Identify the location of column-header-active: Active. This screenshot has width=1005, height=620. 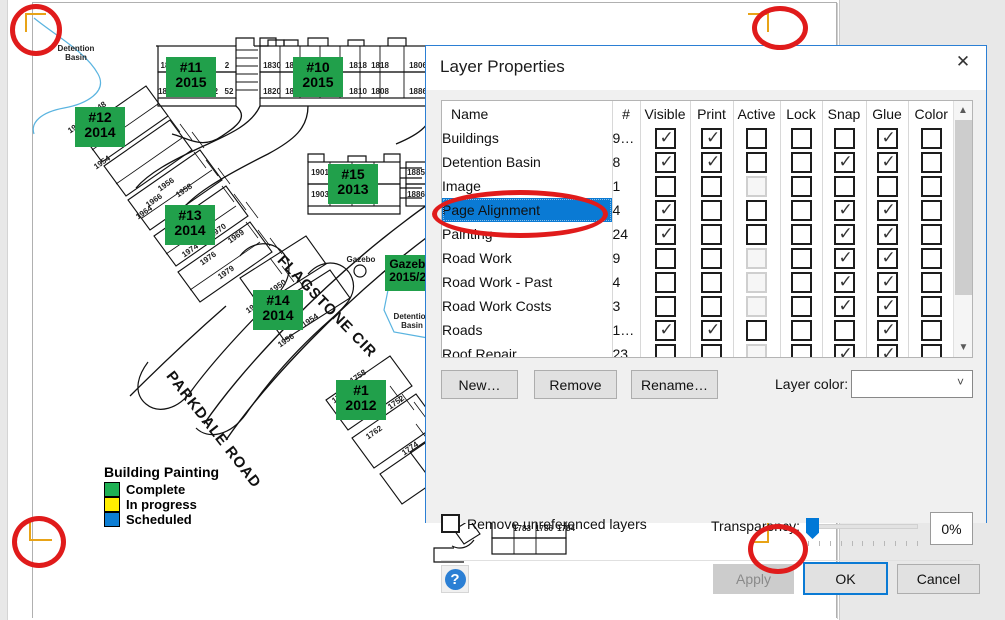
(757, 113).